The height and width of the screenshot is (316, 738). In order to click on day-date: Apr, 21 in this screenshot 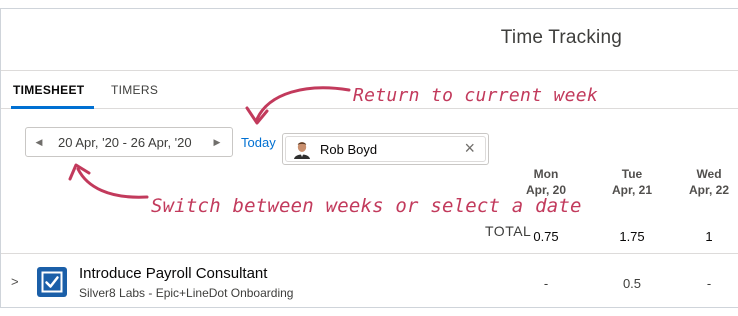, I will do `click(632, 190)`.